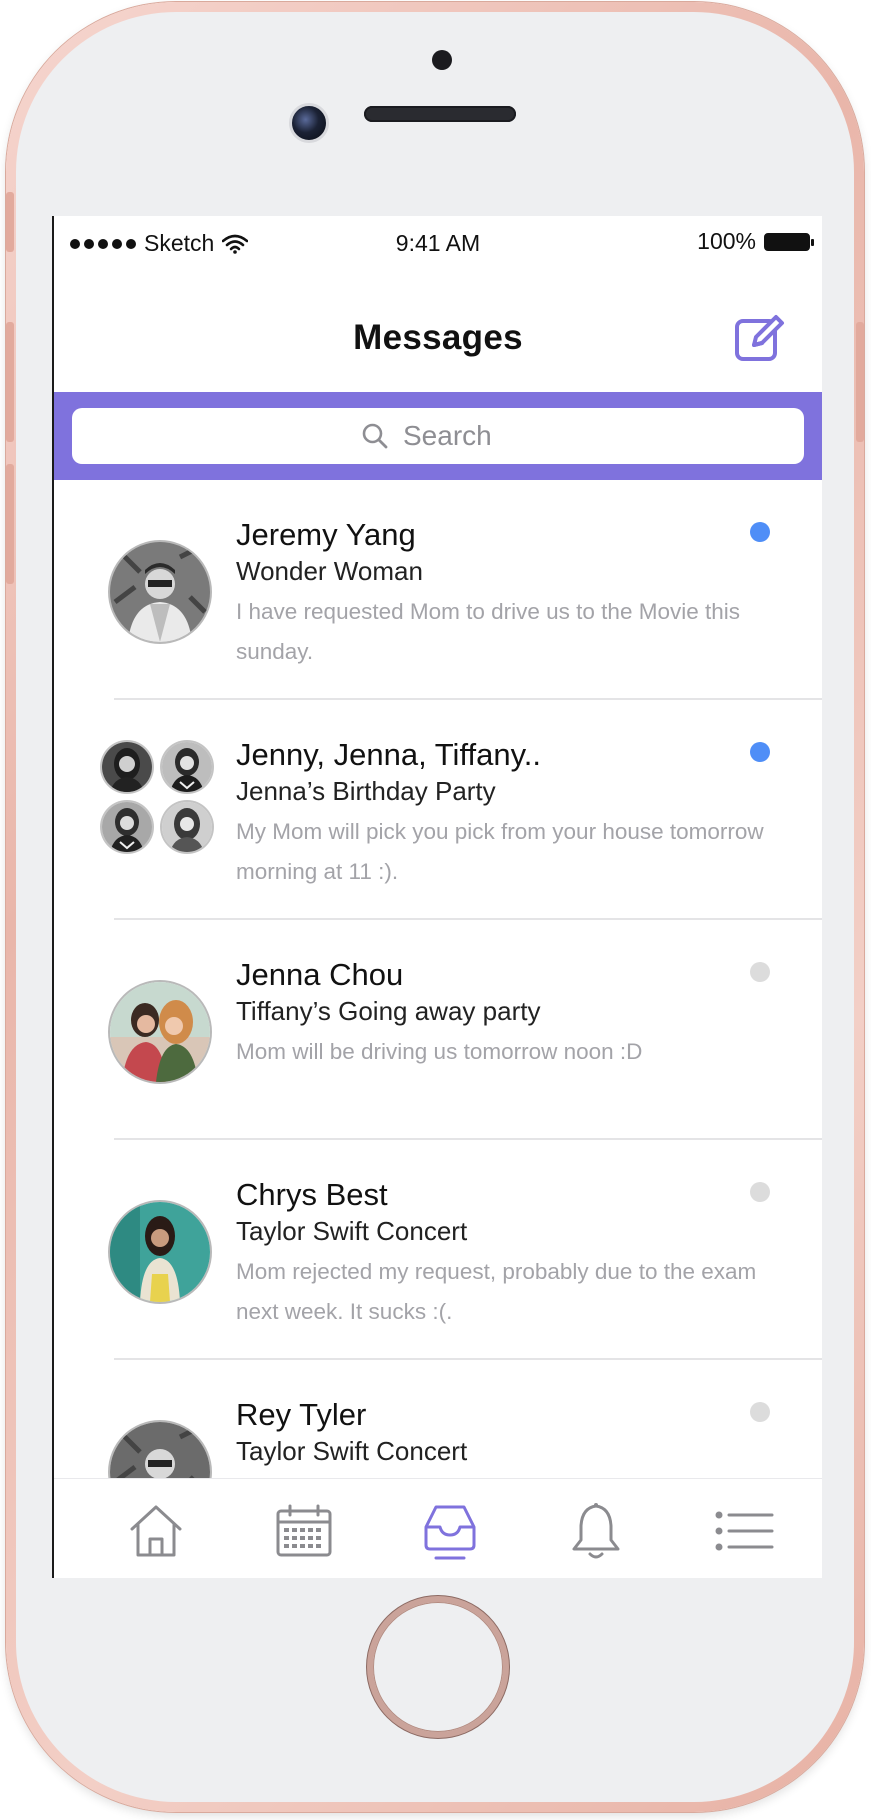  I want to click on tab-notifications, so click(596, 1531).